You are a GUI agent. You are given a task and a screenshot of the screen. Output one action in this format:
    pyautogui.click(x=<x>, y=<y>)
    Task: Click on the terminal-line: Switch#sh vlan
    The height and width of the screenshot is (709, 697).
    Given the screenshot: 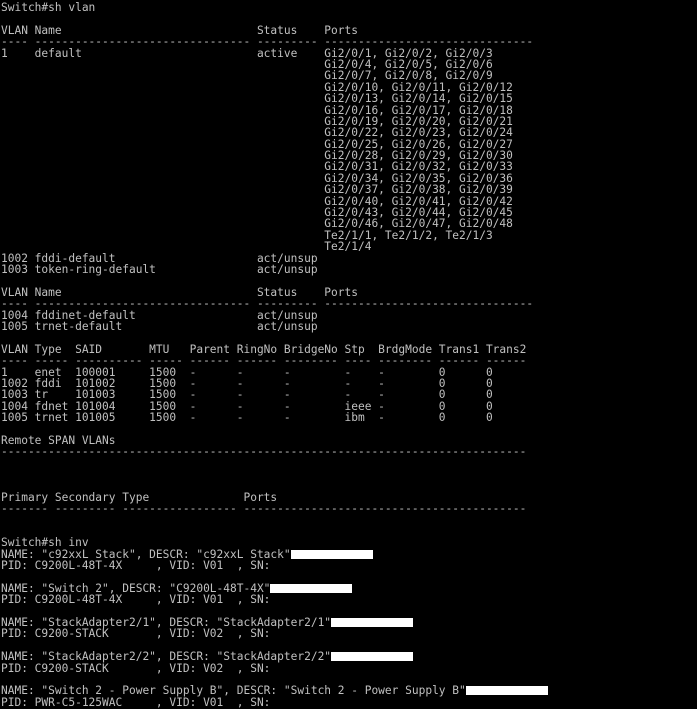 What is the action you would take?
    pyautogui.click(x=274, y=7)
    